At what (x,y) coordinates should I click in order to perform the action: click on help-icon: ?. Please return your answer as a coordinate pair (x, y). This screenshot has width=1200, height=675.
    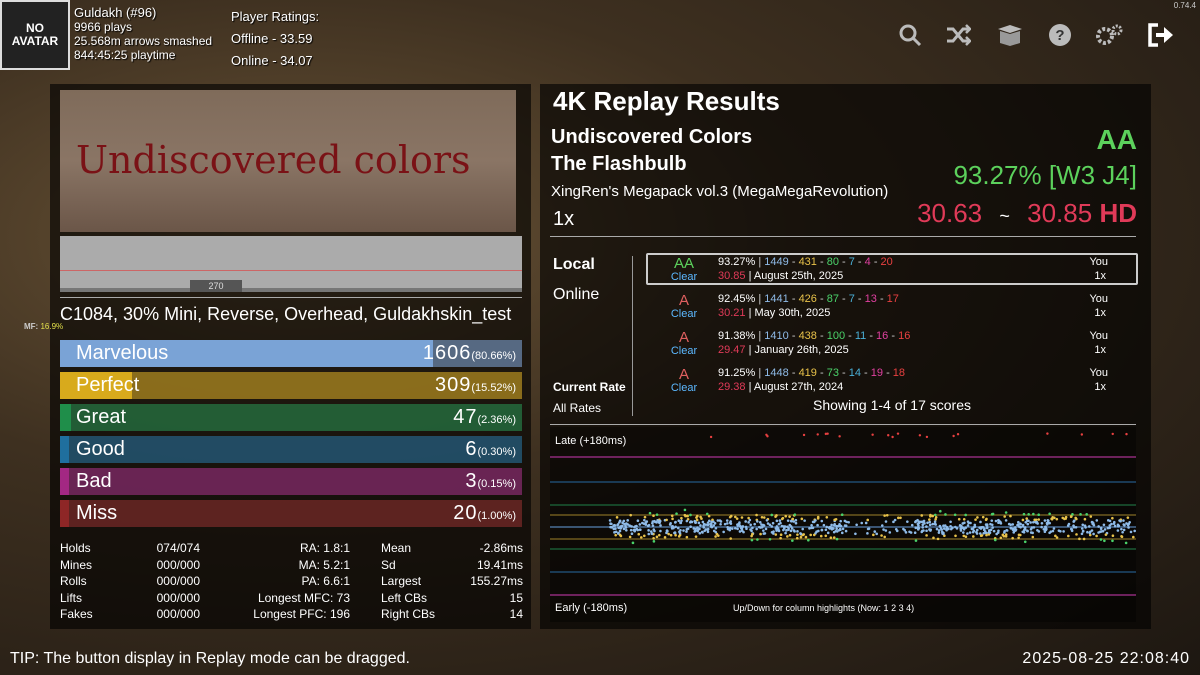
    Looking at the image, I should click on (1060, 35).